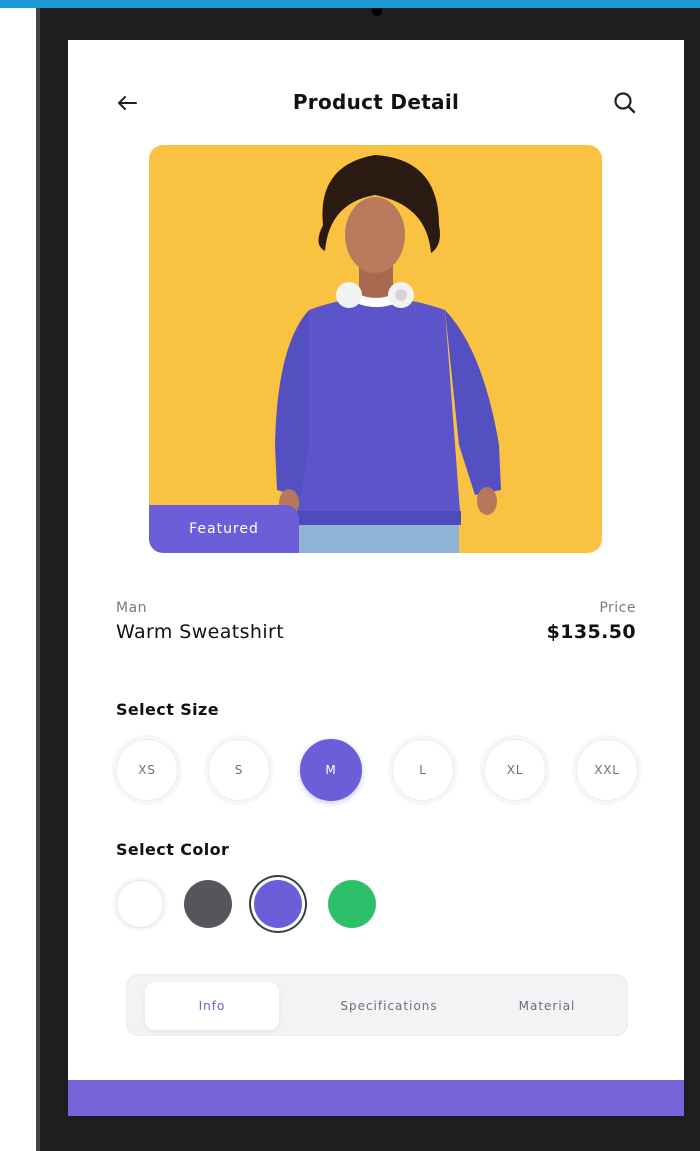  I want to click on color-options, so click(266, 906).